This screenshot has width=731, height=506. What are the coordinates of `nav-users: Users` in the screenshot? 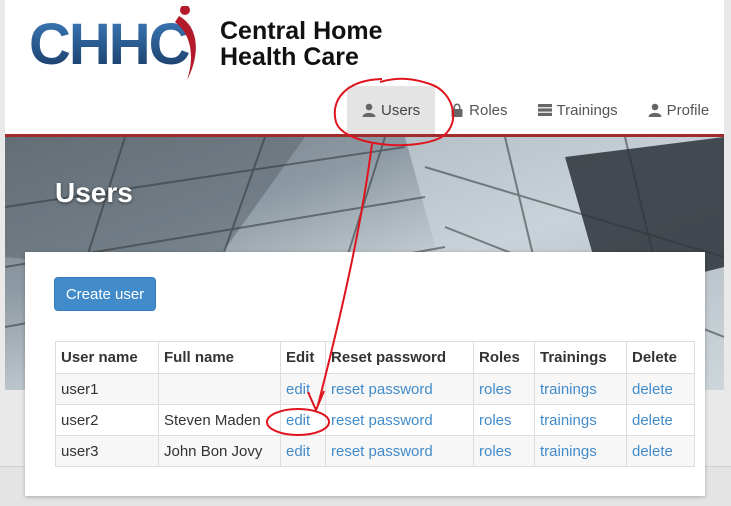 It's located at (391, 110).